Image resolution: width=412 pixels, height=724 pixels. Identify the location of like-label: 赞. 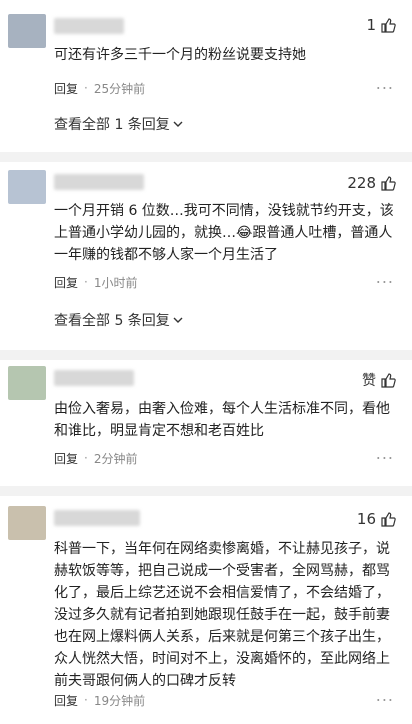
(369, 381).